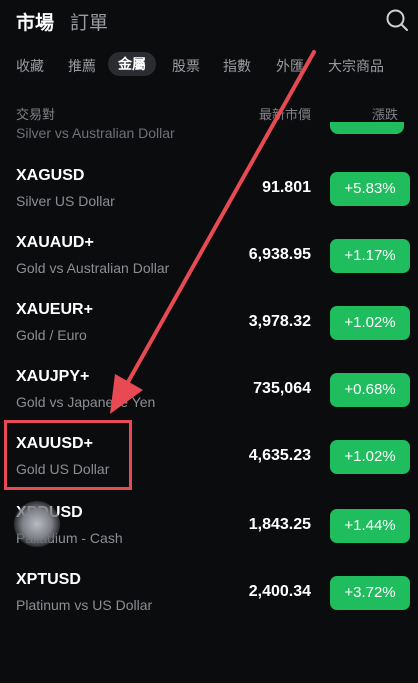 The height and width of the screenshot is (683, 418). I want to click on price: 6,938.95, so click(279, 254).